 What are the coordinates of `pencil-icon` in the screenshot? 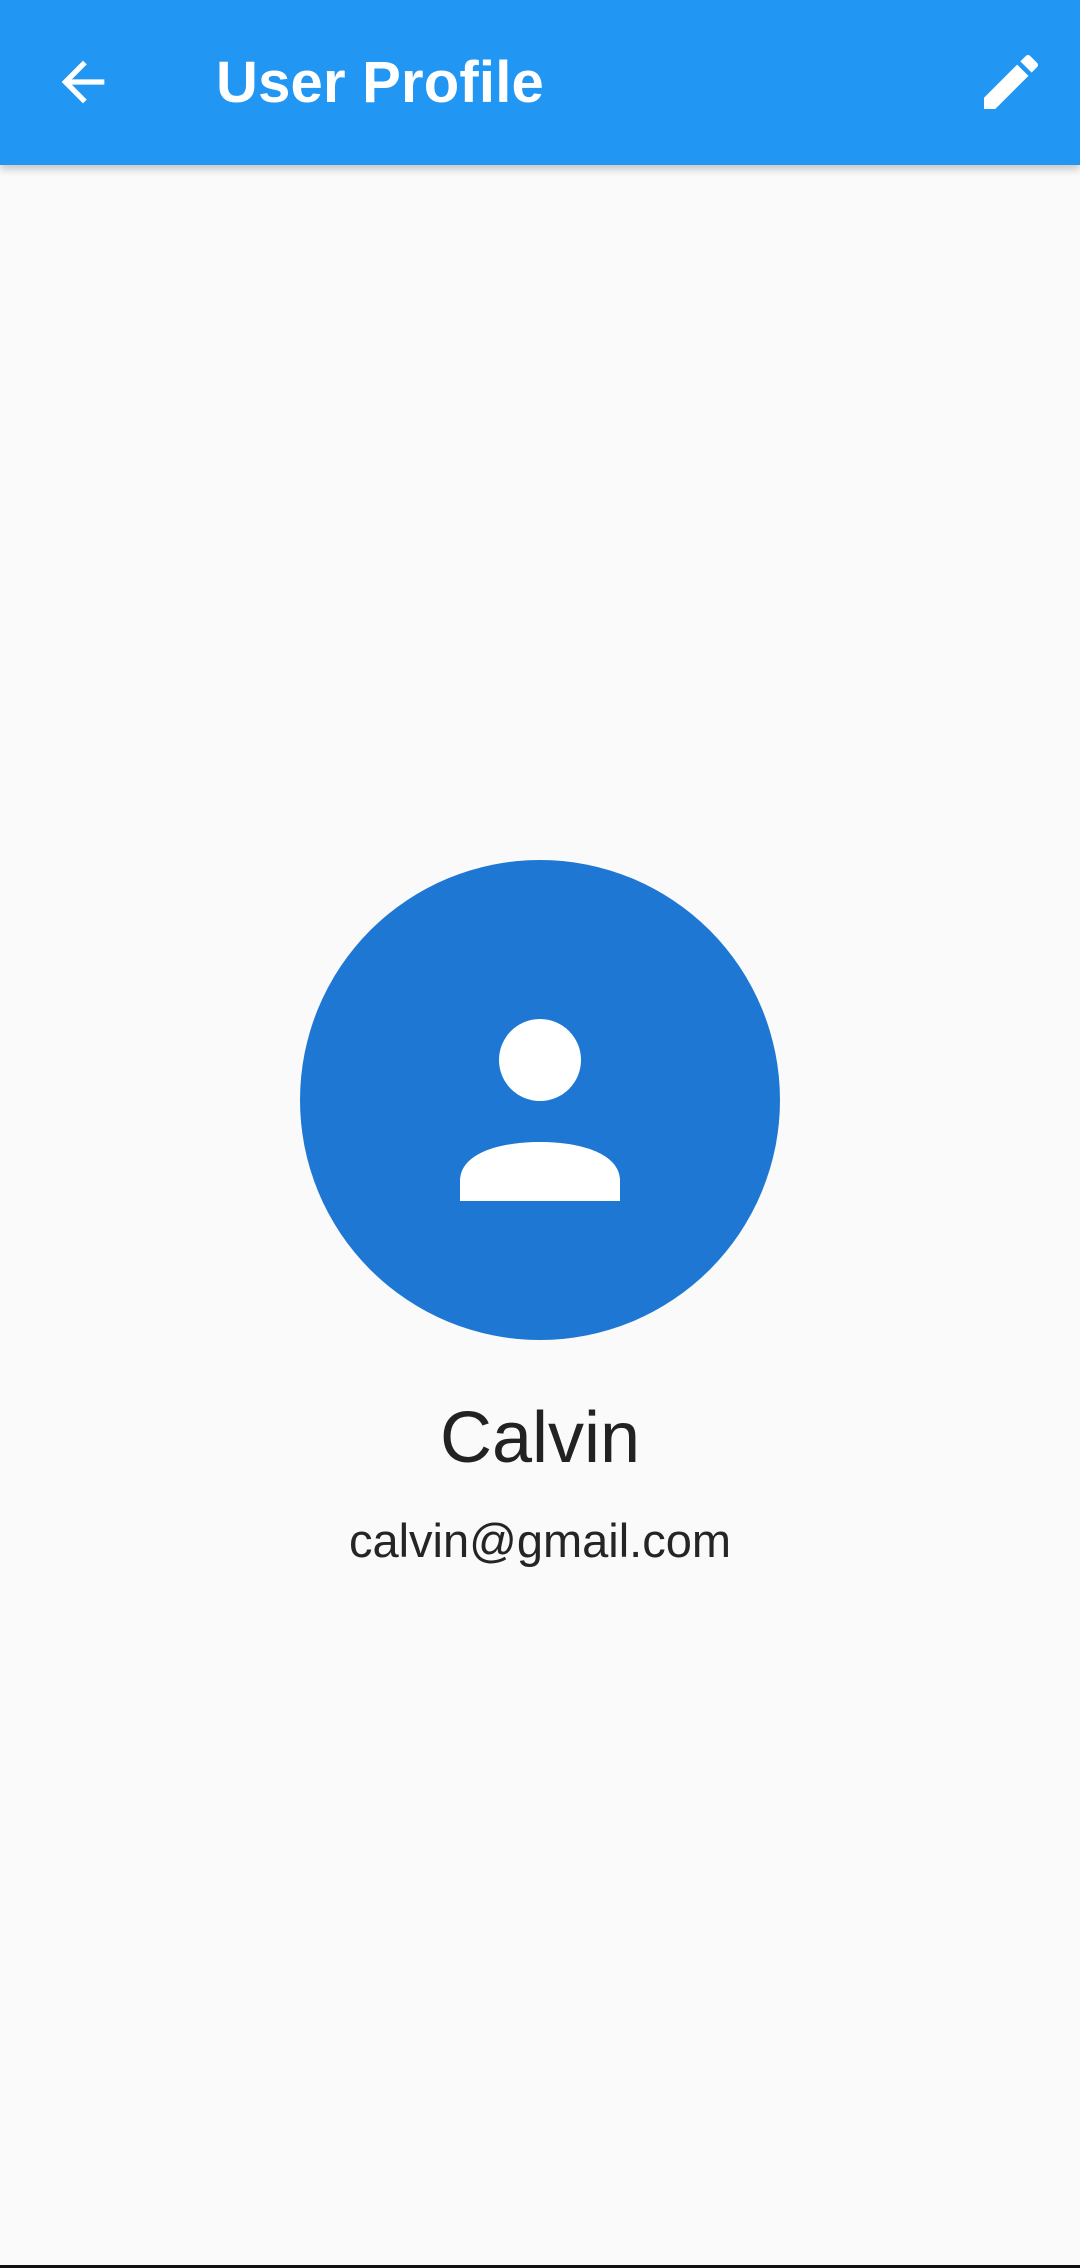 It's located at (1011, 81).